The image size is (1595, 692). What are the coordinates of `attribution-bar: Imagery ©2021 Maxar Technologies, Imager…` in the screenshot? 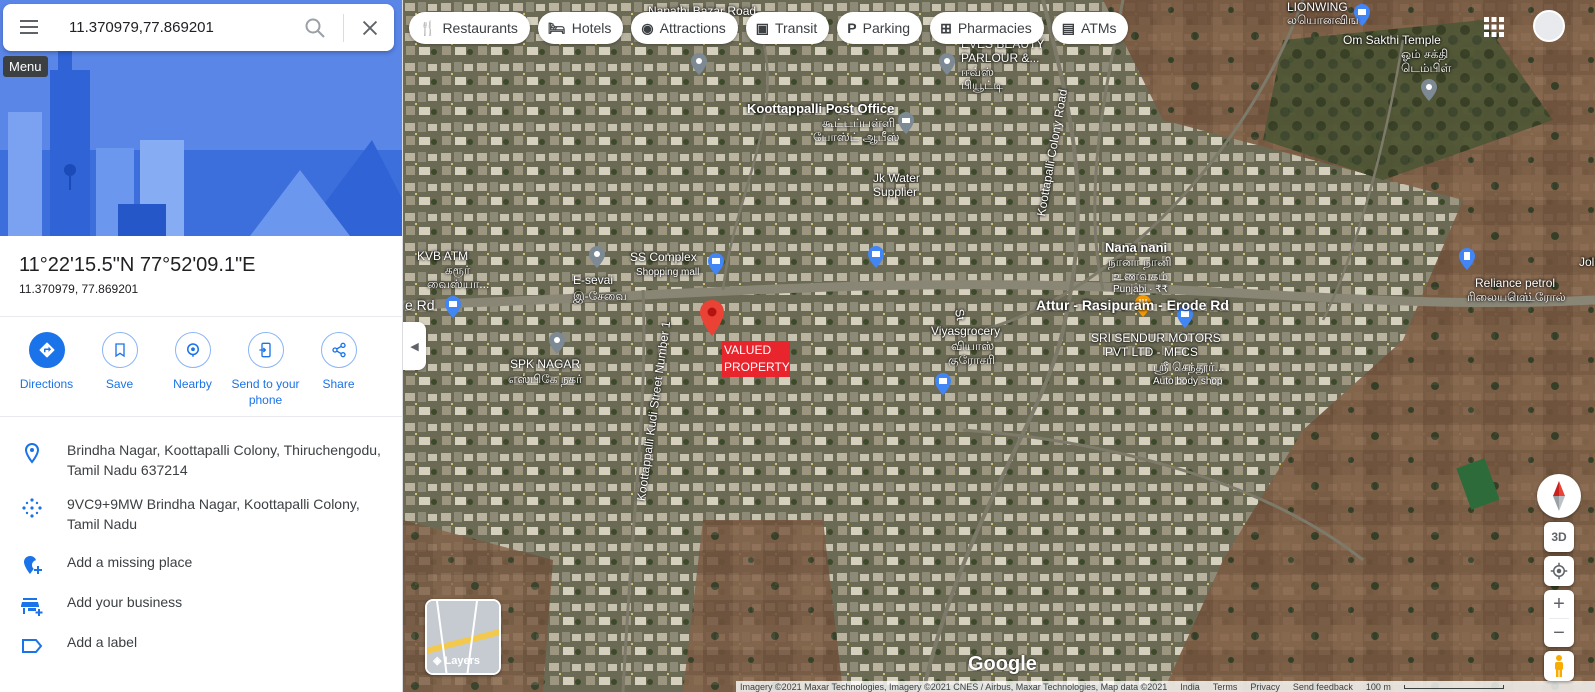 It's located at (1165, 686).